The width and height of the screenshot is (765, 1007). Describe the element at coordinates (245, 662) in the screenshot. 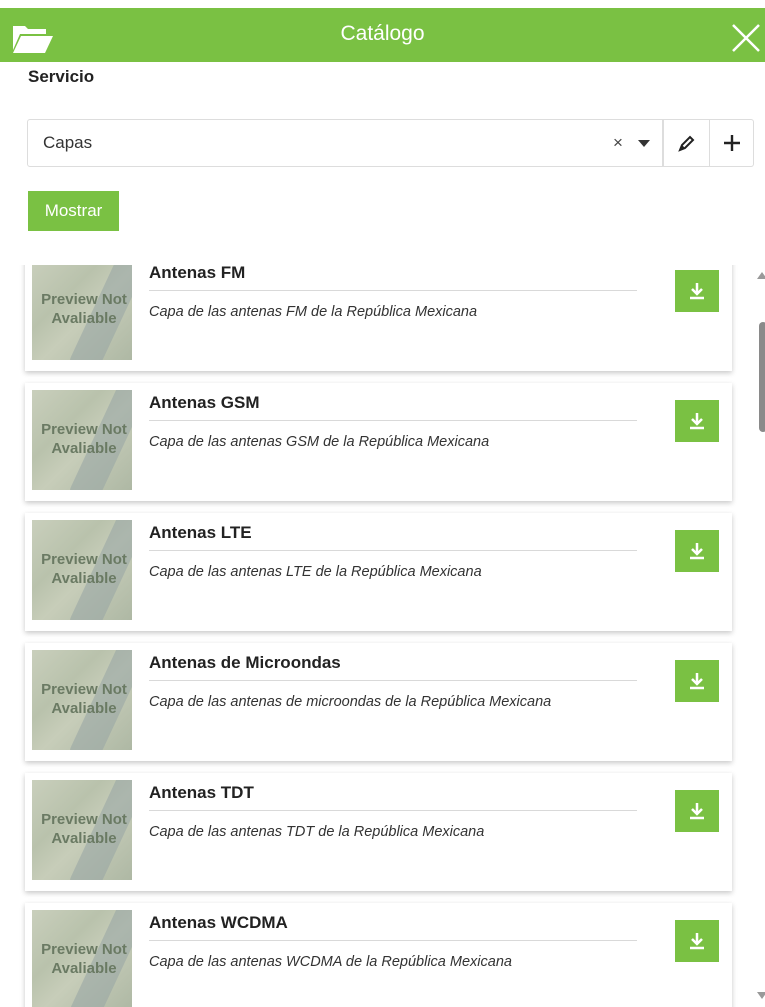

I see `layer-title: Antenas de Microondas` at that location.